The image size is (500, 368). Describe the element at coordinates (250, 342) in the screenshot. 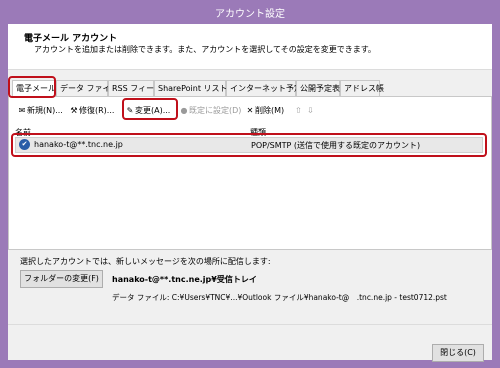

I see `dialog-footer` at that location.